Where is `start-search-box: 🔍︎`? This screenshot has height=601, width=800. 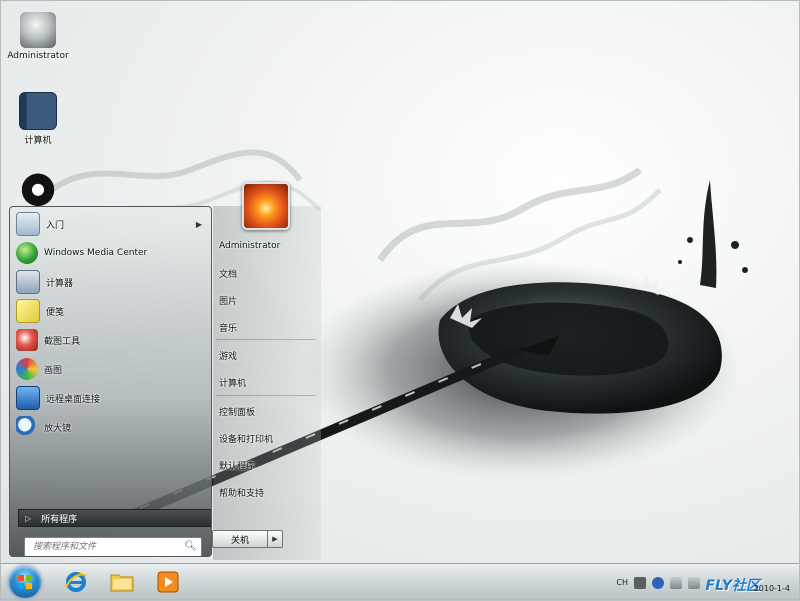 start-search-box: 🔍︎ is located at coordinates (113, 546).